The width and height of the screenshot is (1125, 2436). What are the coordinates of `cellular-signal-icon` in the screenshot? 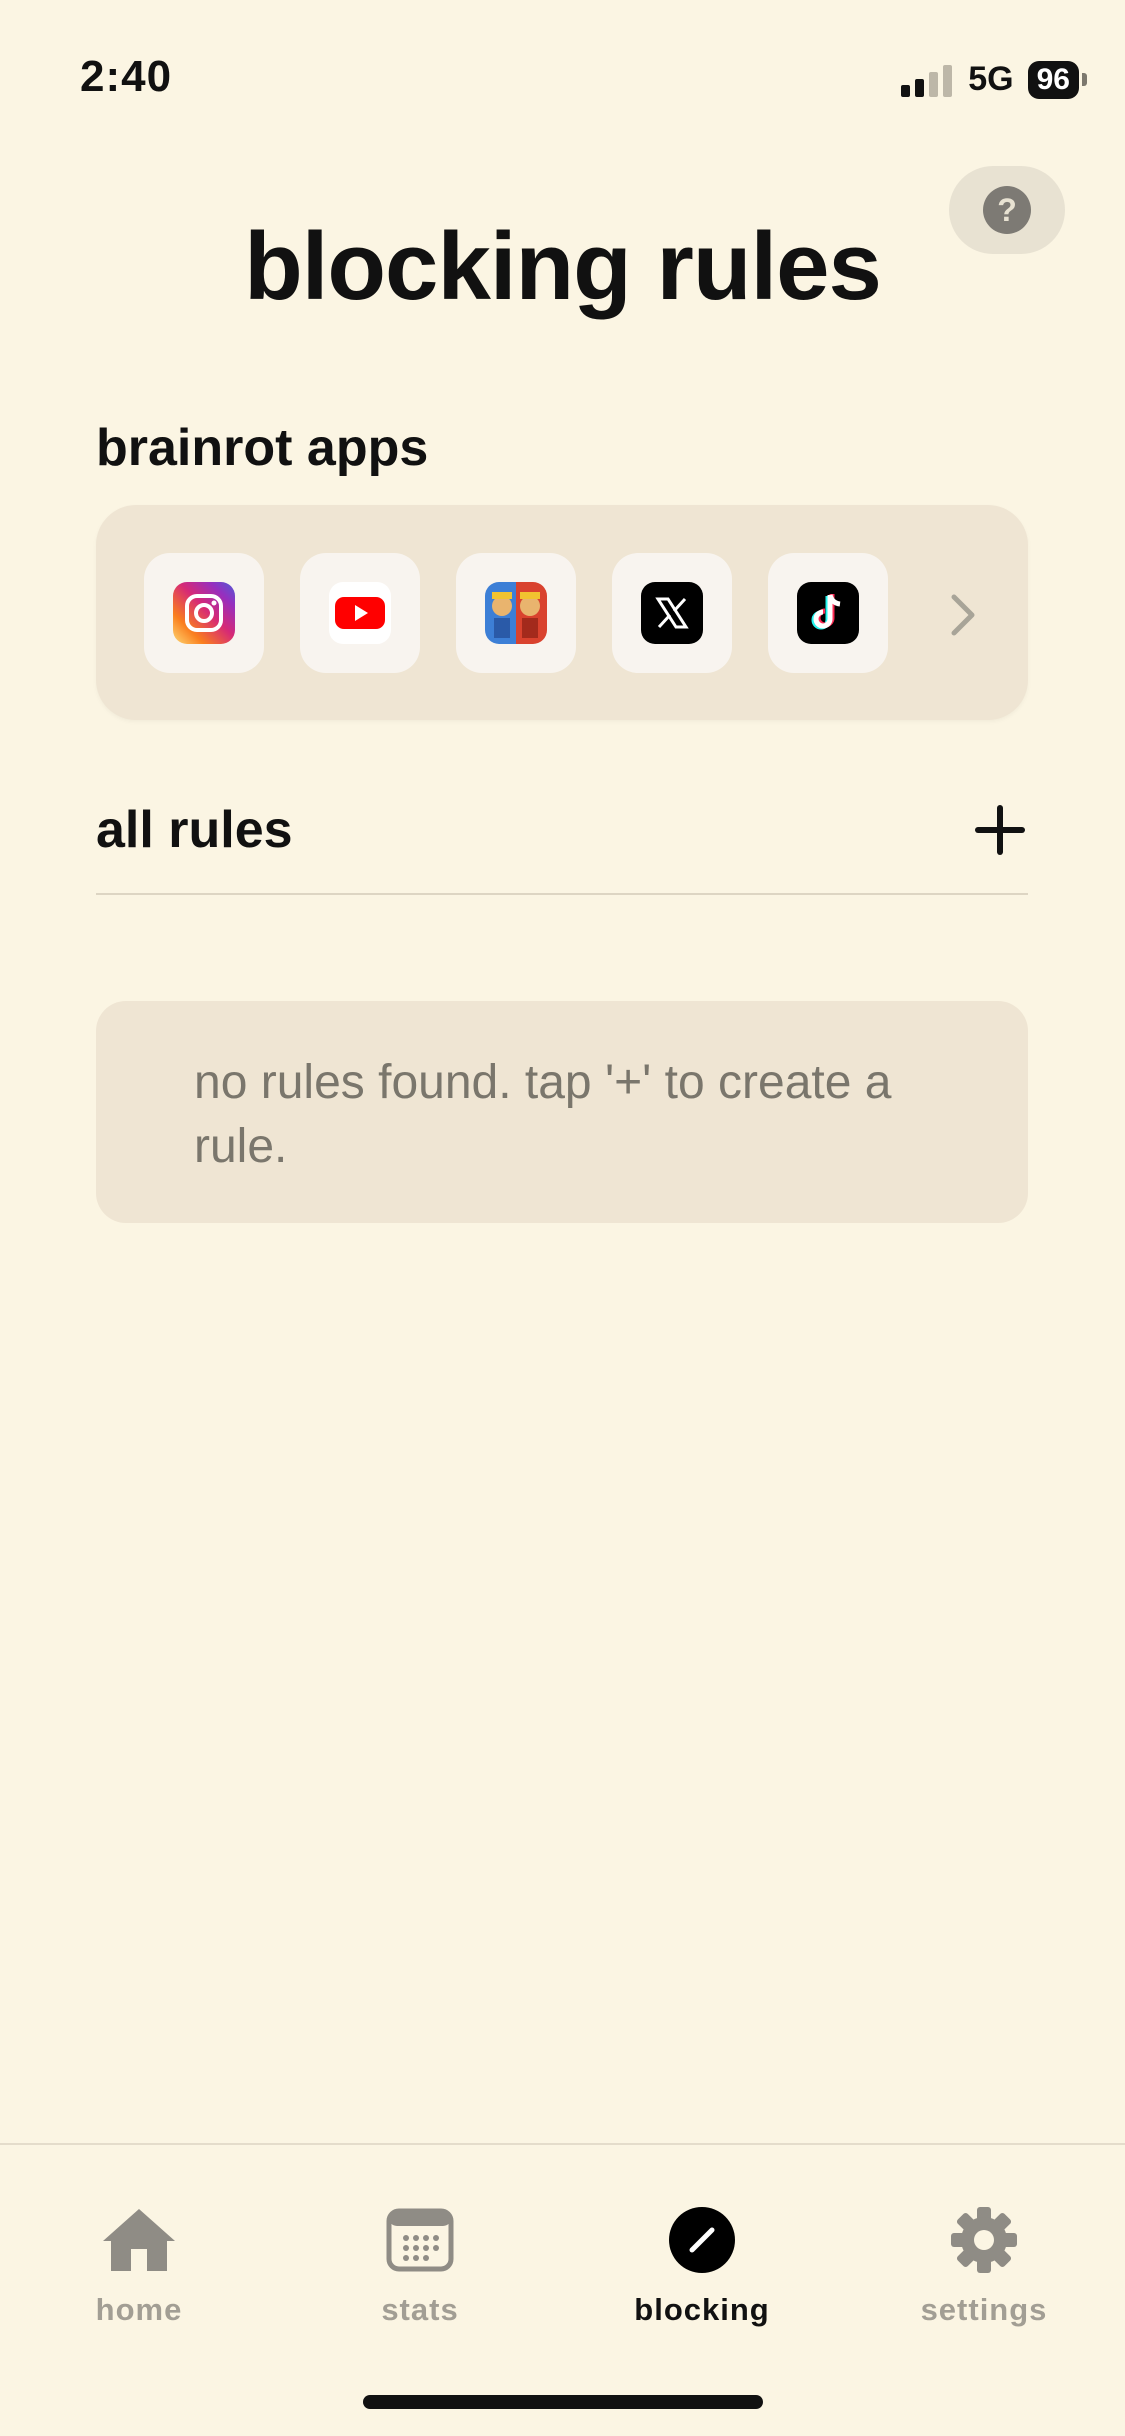 It's located at (927, 80).